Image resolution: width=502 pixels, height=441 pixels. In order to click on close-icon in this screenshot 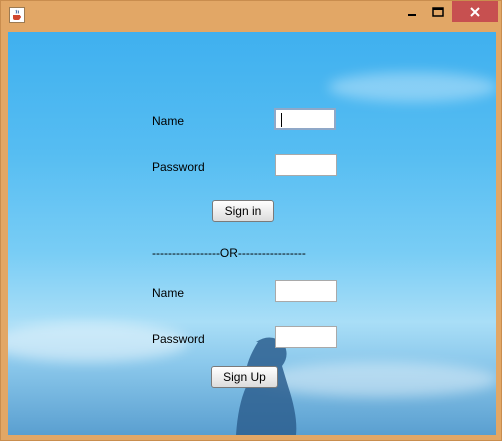, I will do `click(475, 11)`.